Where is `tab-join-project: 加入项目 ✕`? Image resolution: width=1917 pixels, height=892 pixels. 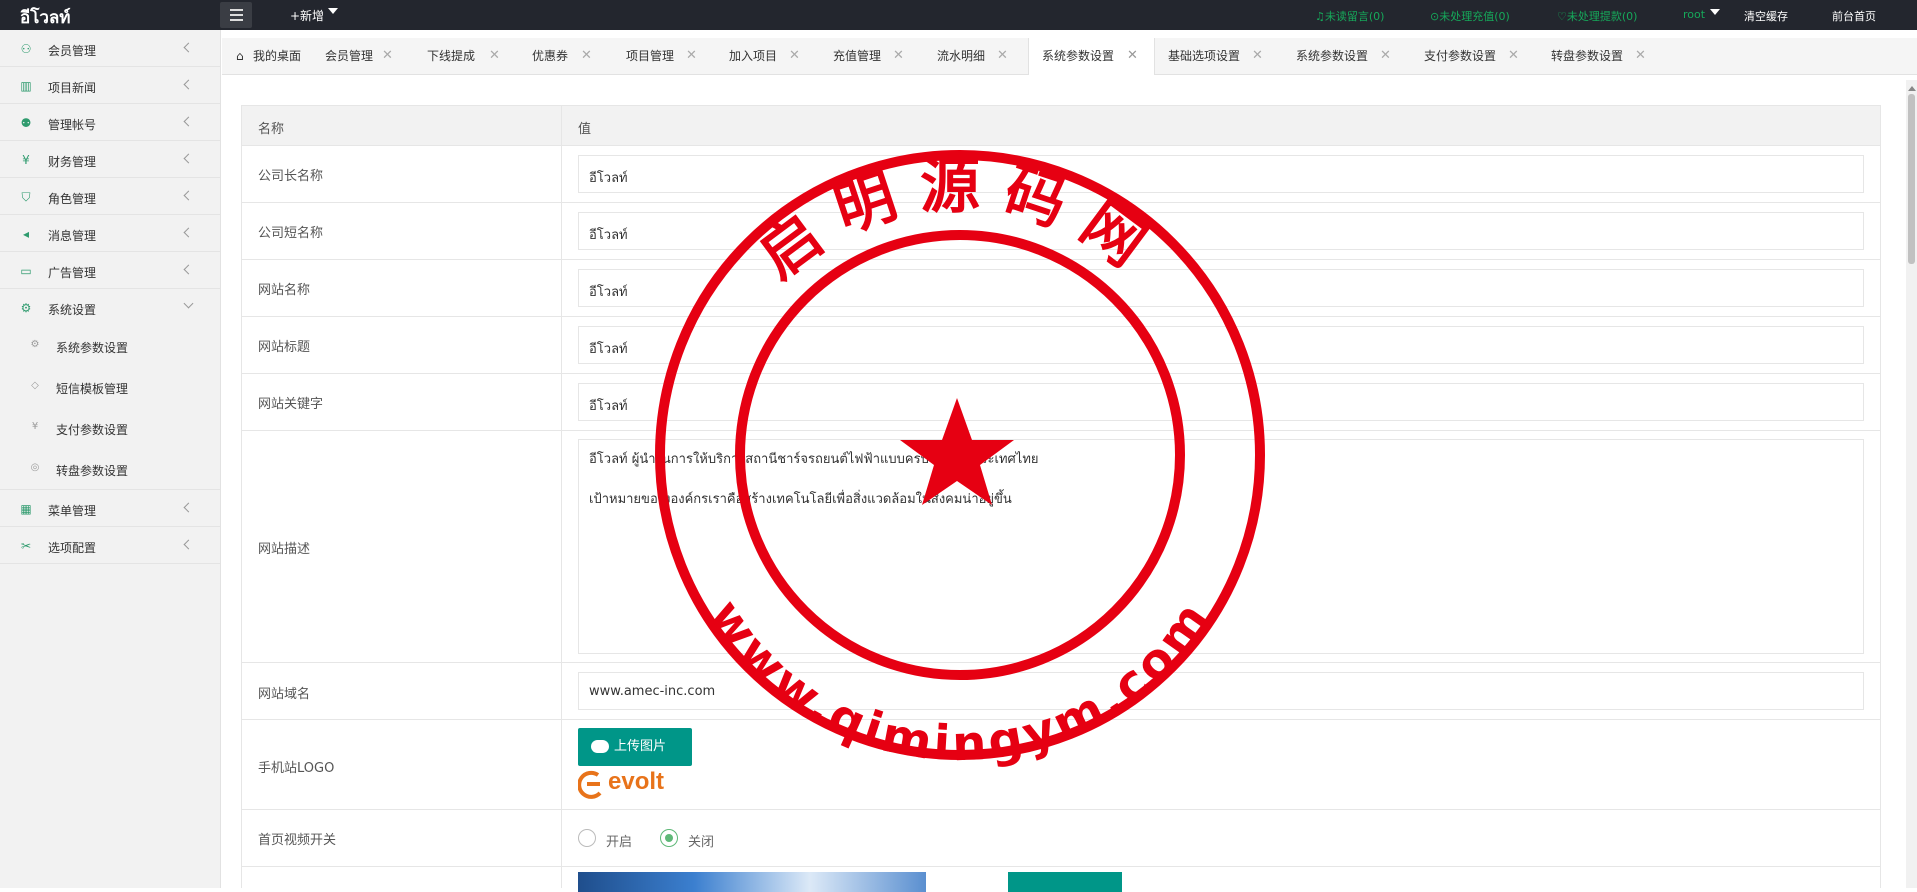 tab-join-project: 加入项目 ✕ is located at coordinates (769, 56).